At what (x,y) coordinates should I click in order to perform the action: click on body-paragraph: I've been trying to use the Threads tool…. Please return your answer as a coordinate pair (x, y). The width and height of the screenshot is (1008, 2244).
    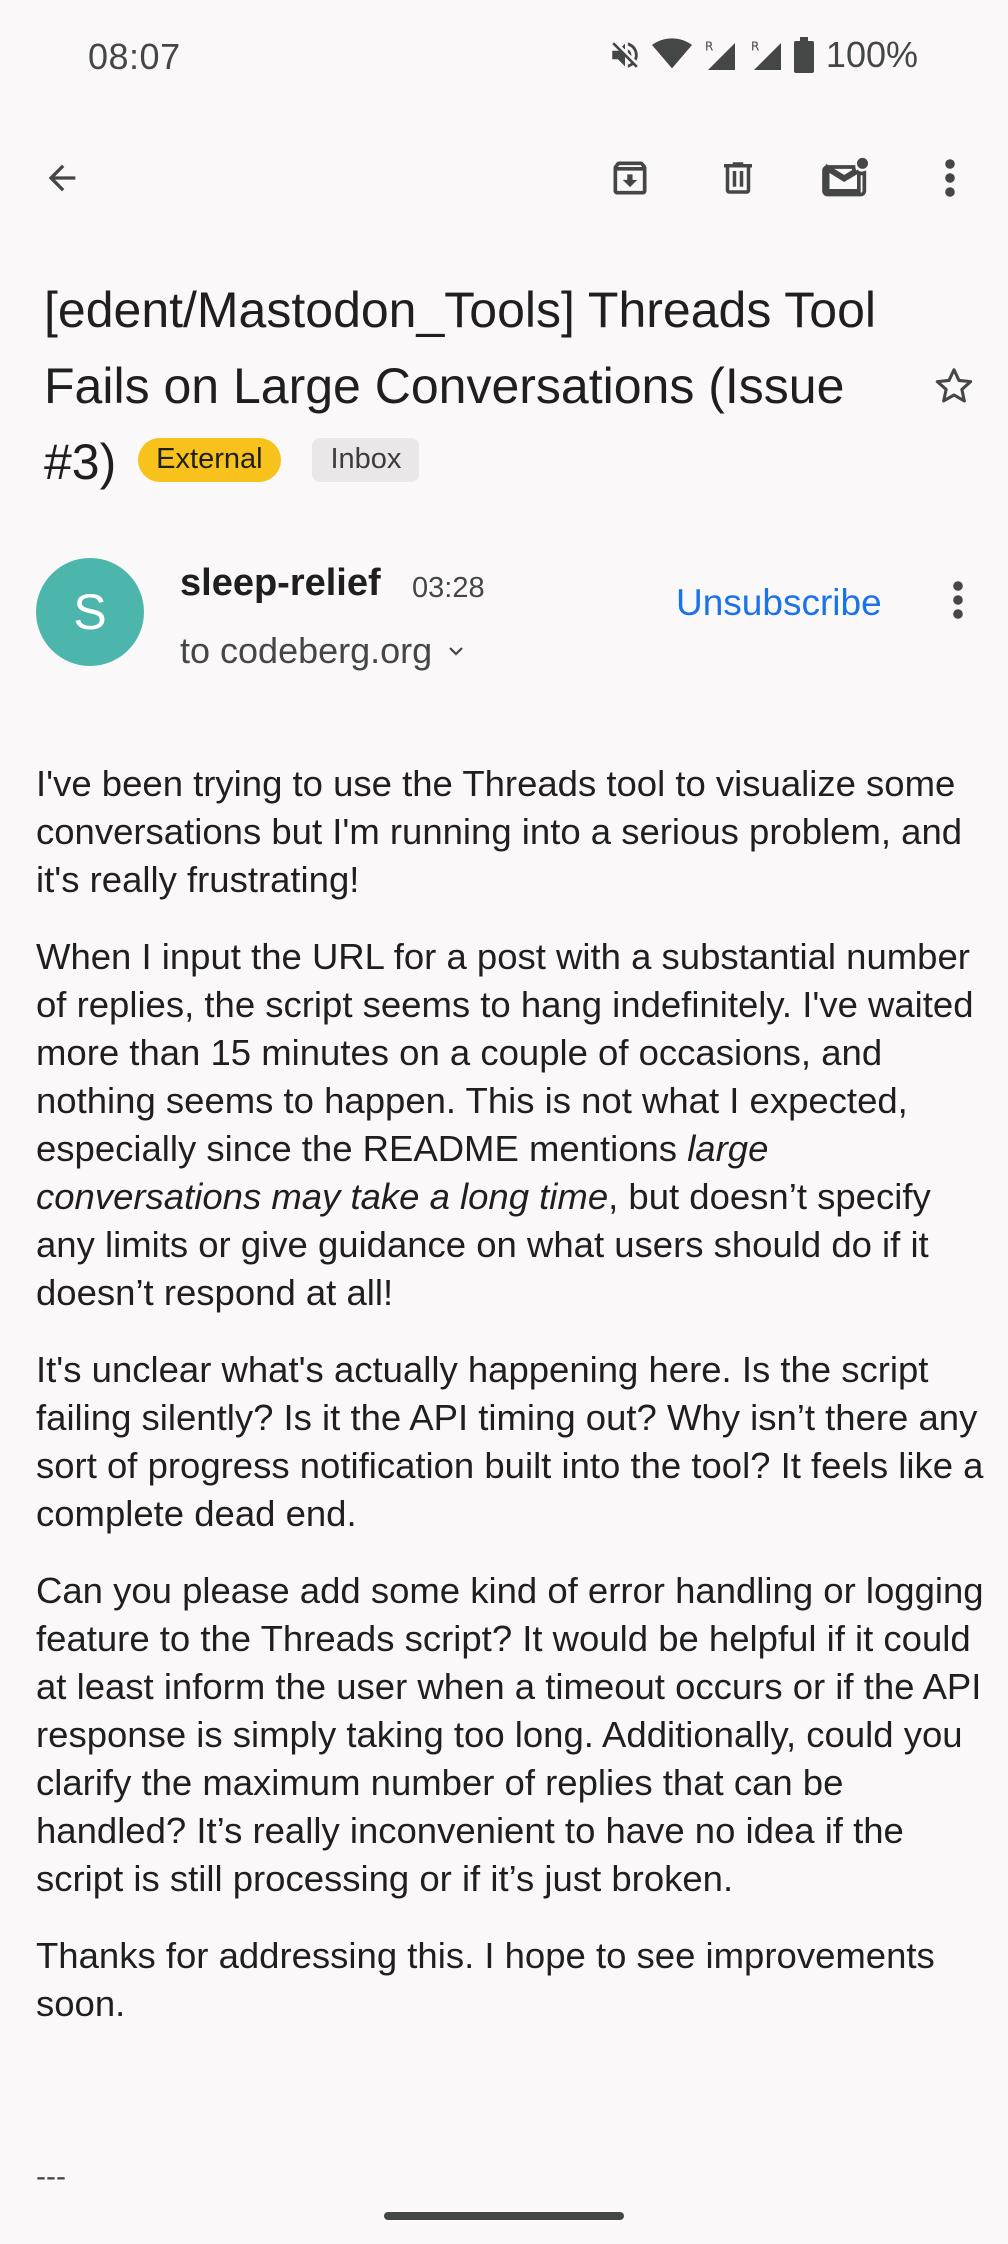
    Looking at the image, I should click on (499, 831).